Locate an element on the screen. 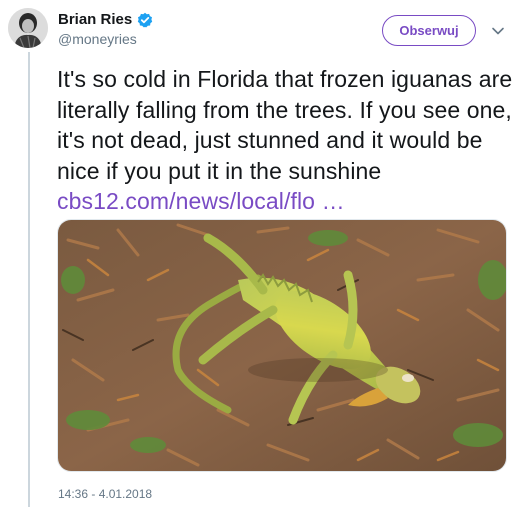 Image resolution: width=530 pixels, height=507 pixels. verified-badge-icon is located at coordinates (145, 20).